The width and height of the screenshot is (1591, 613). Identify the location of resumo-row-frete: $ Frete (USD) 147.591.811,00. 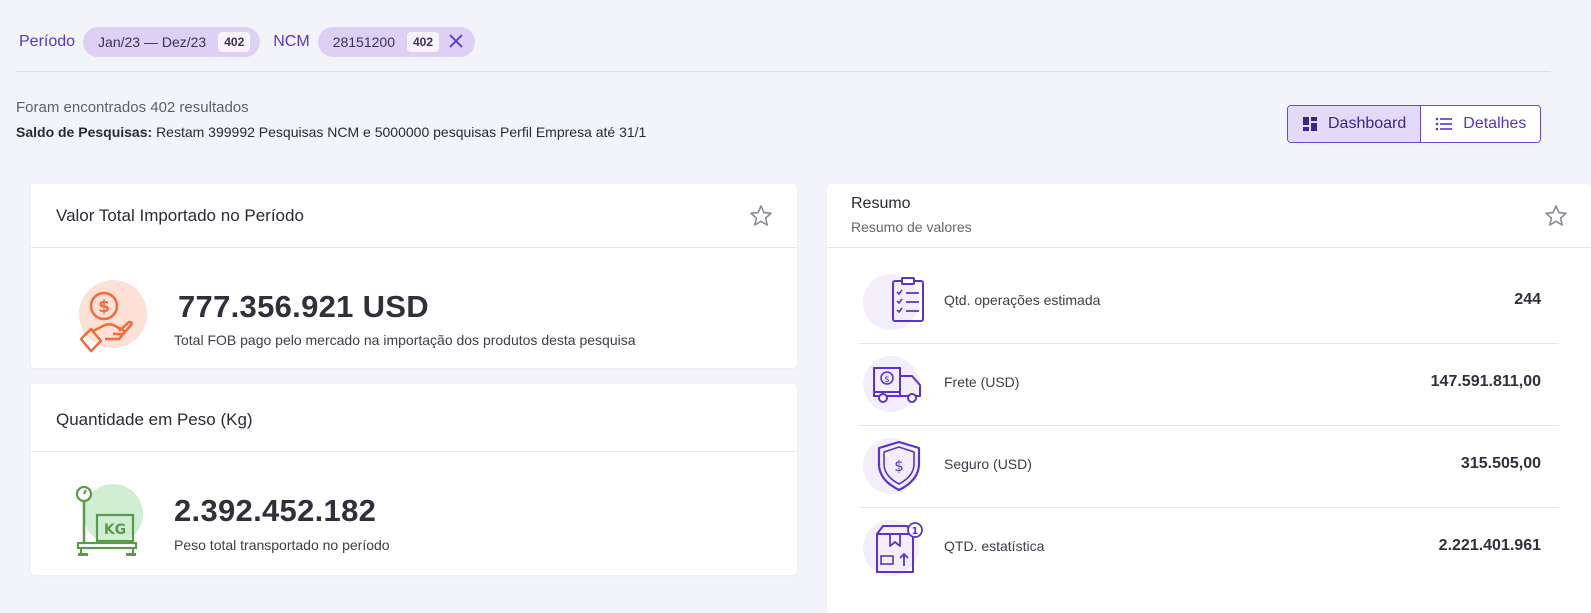
(1209, 384).